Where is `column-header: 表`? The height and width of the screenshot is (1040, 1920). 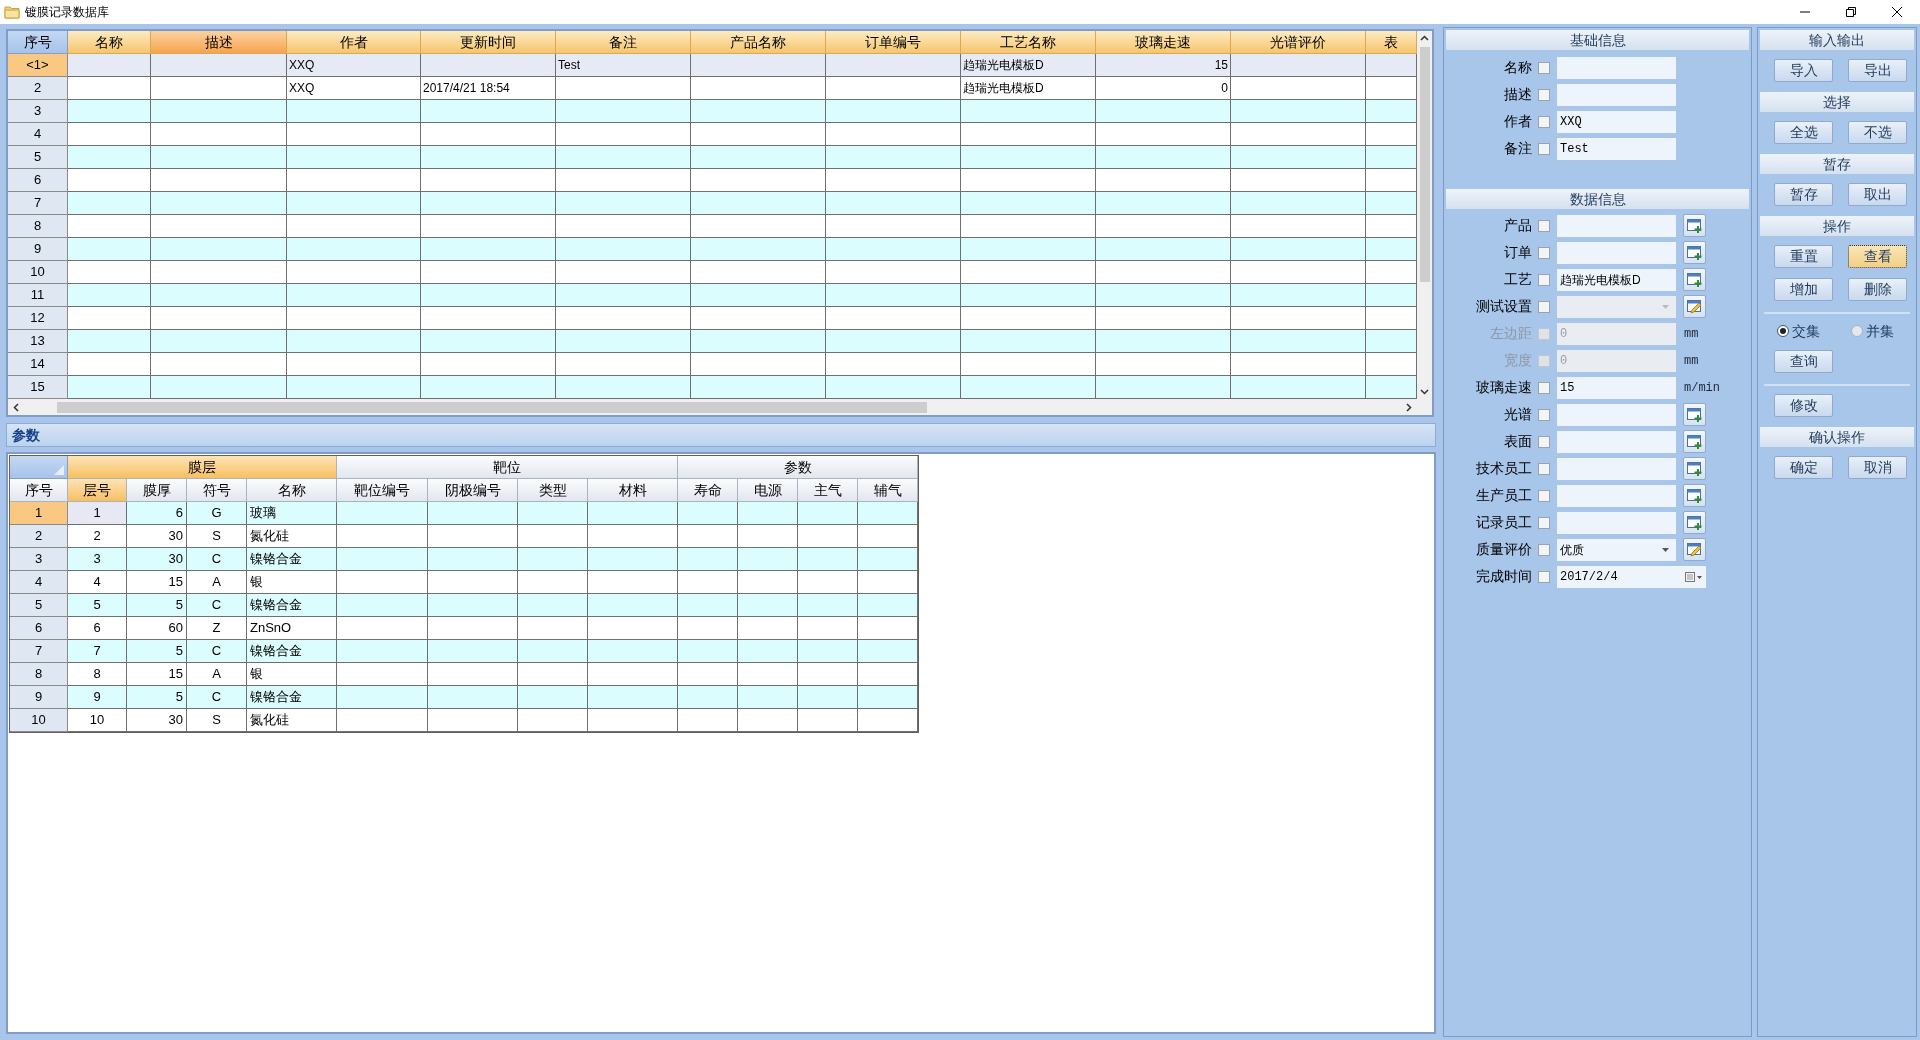
column-header: 表 is located at coordinates (1391, 42).